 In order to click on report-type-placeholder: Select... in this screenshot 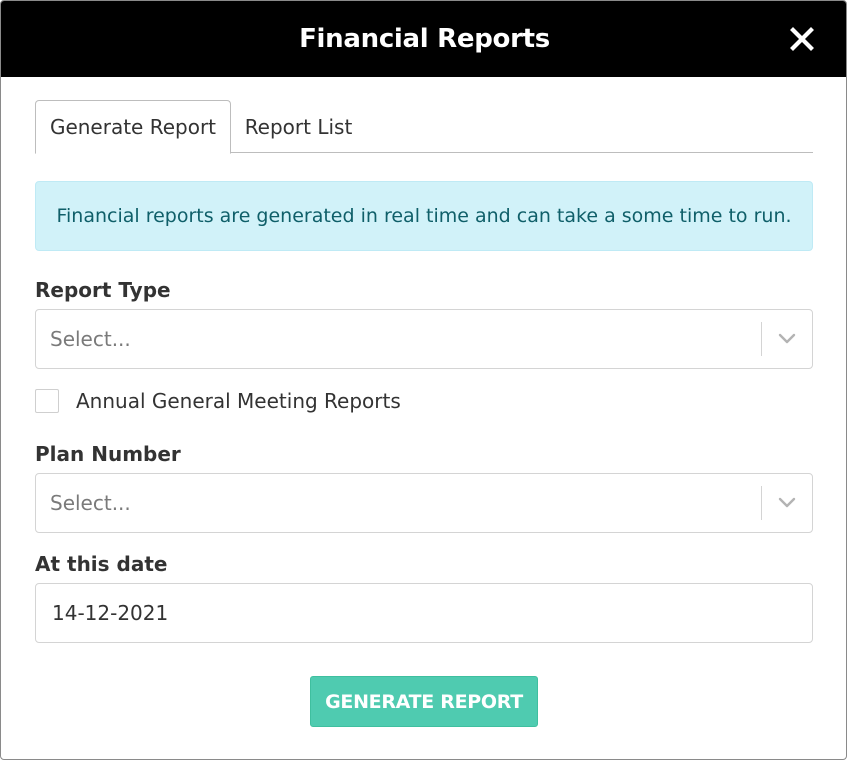, I will do `click(90, 339)`.